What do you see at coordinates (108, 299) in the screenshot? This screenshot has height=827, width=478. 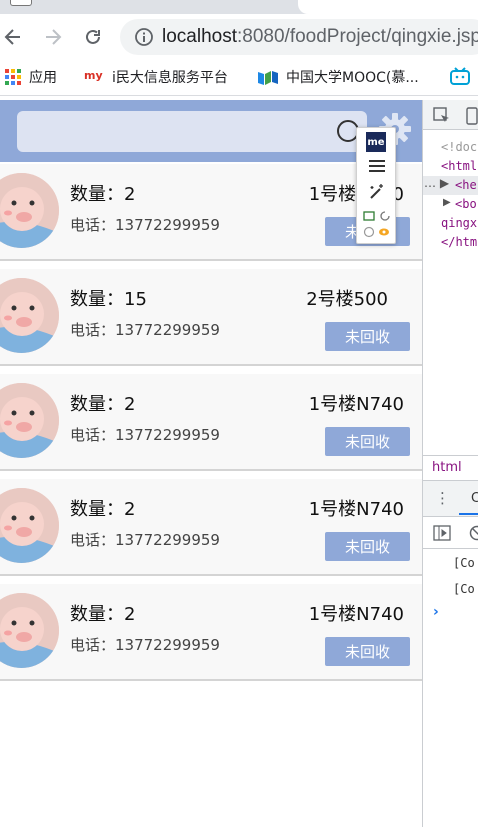 I see `quantity-label: 数量：15` at bounding box center [108, 299].